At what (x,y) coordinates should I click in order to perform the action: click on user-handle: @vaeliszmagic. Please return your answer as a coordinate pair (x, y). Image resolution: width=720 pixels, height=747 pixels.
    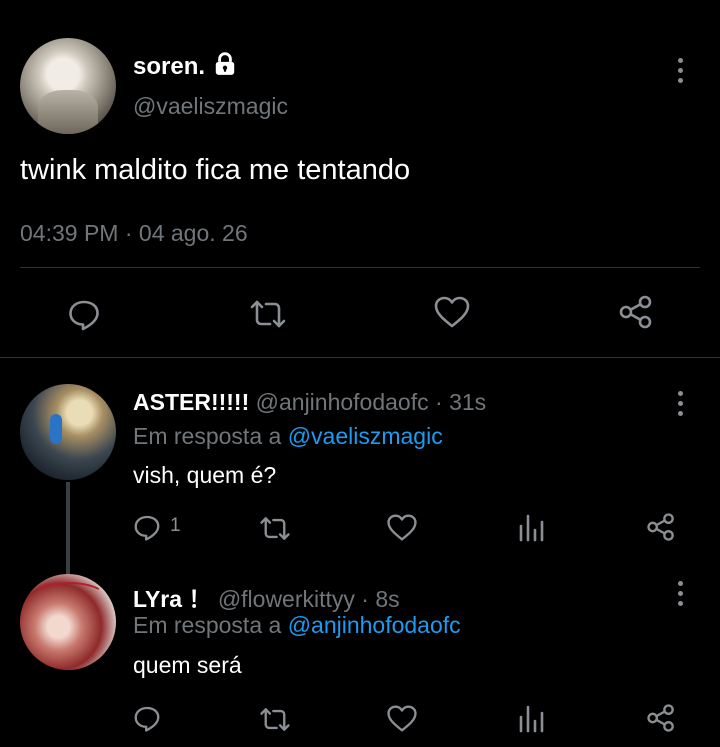
    Looking at the image, I should click on (210, 106).